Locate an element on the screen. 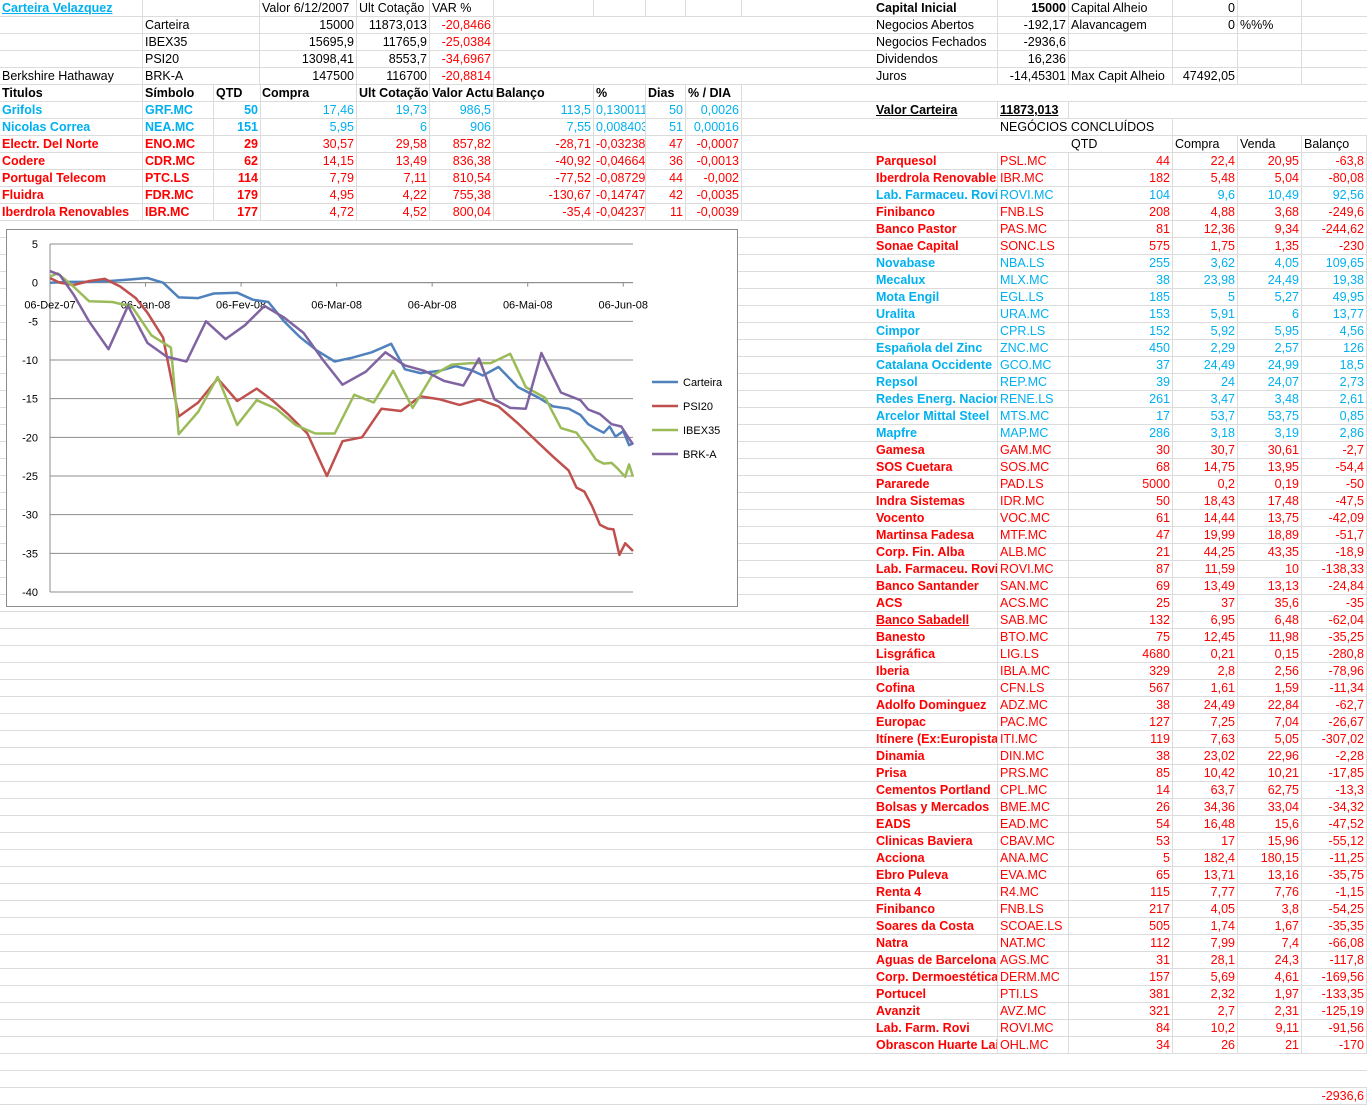 This screenshot has height=1106, width=1367. holding-days: 11 is located at coordinates (666, 212).